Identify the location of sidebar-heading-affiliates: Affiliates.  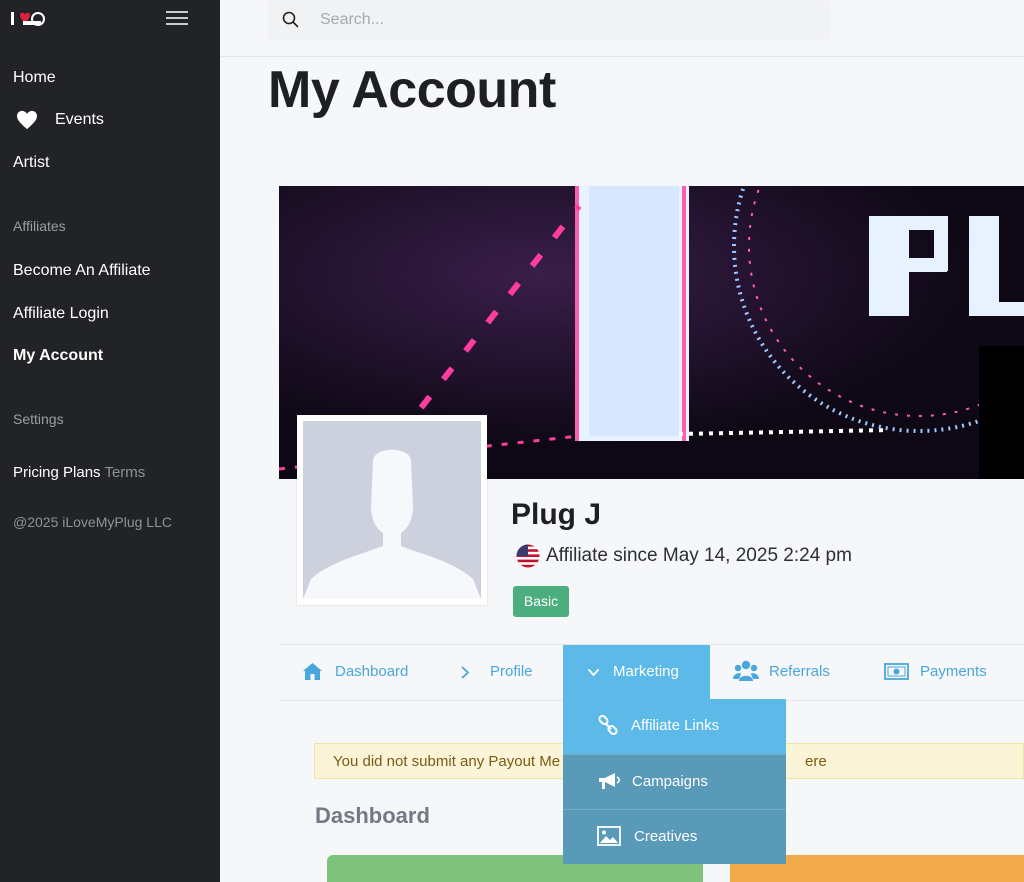
(39, 226).